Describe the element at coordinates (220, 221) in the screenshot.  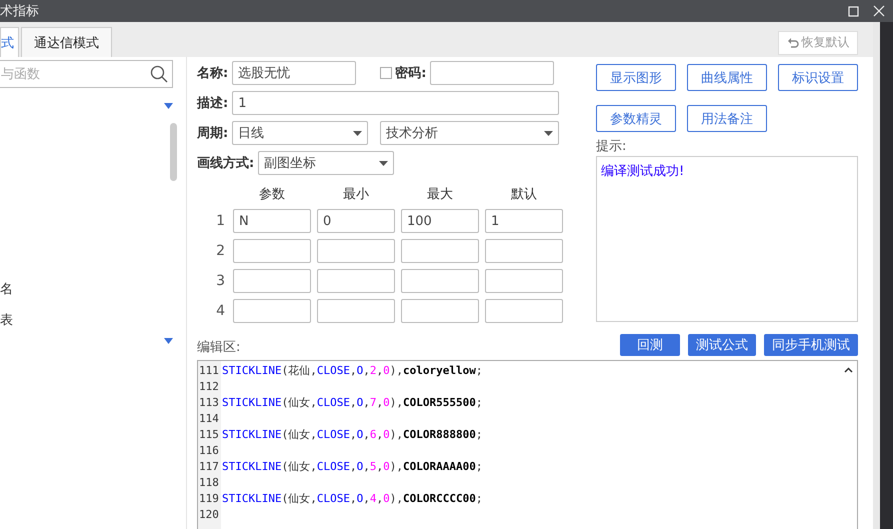
I see `row-number: 1` at that location.